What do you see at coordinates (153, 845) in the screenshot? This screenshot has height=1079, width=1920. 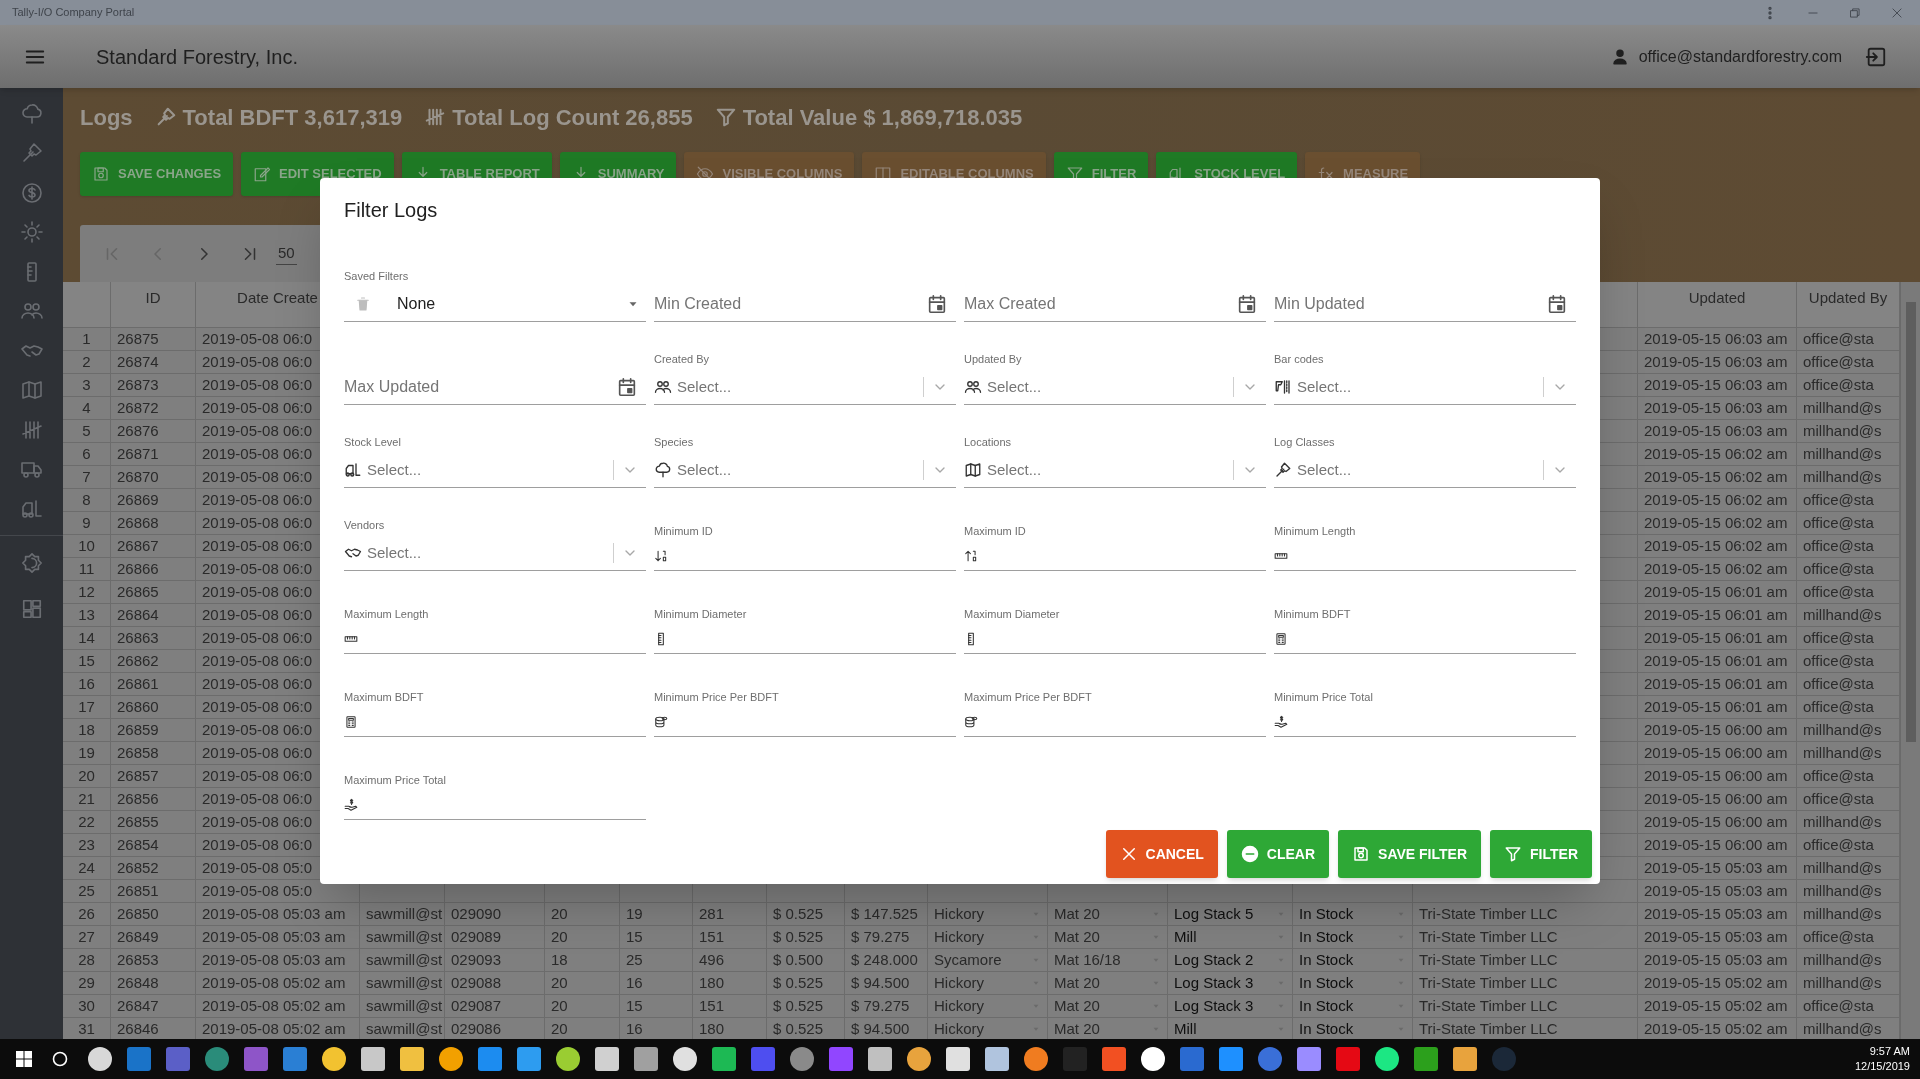 I see `table-cell: 26854` at bounding box center [153, 845].